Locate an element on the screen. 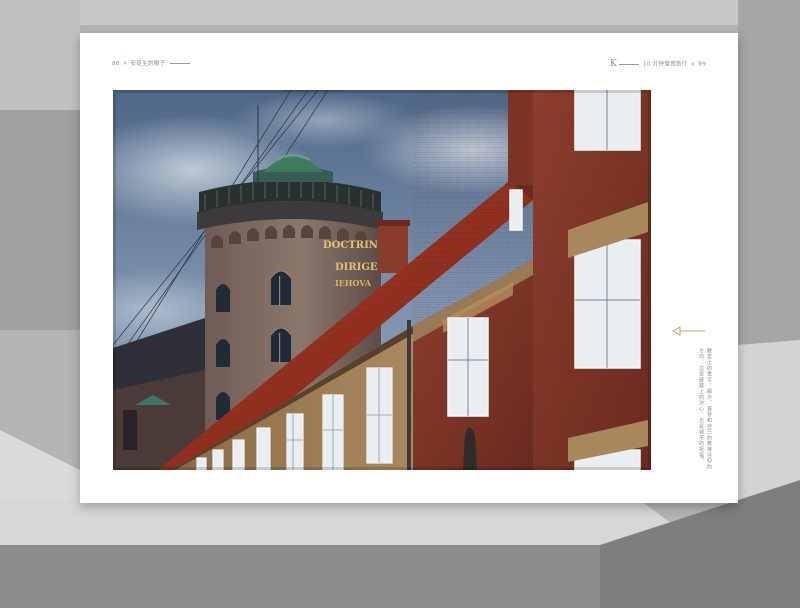 This screenshot has height=608, width=800. right-page-header: K 10 分钟慢赏旅行 ✕ 89 is located at coordinates (658, 64).